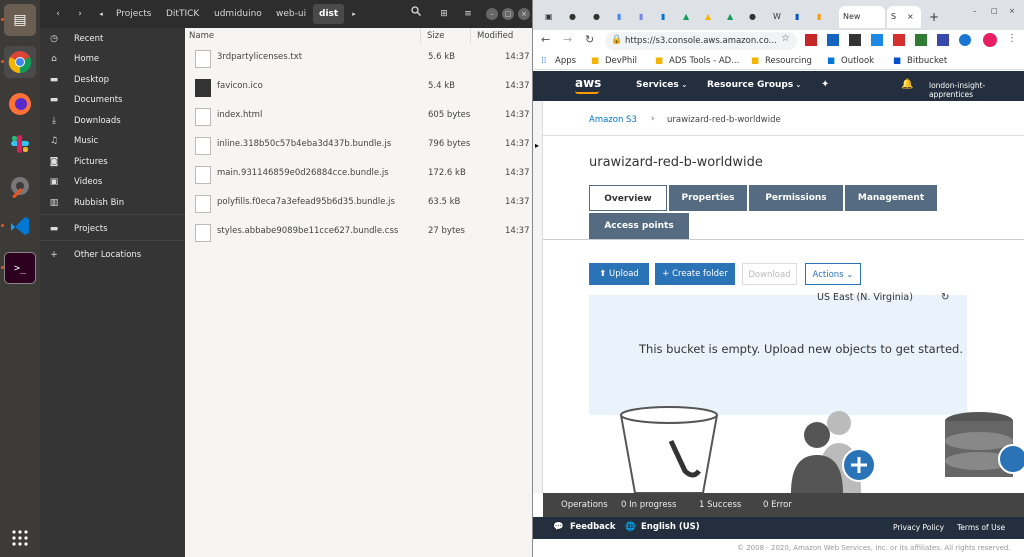  What do you see at coordinates (20, 538) in the screenshot?
I see `show-apps-grid-icon` at bounding box center [20, 538].